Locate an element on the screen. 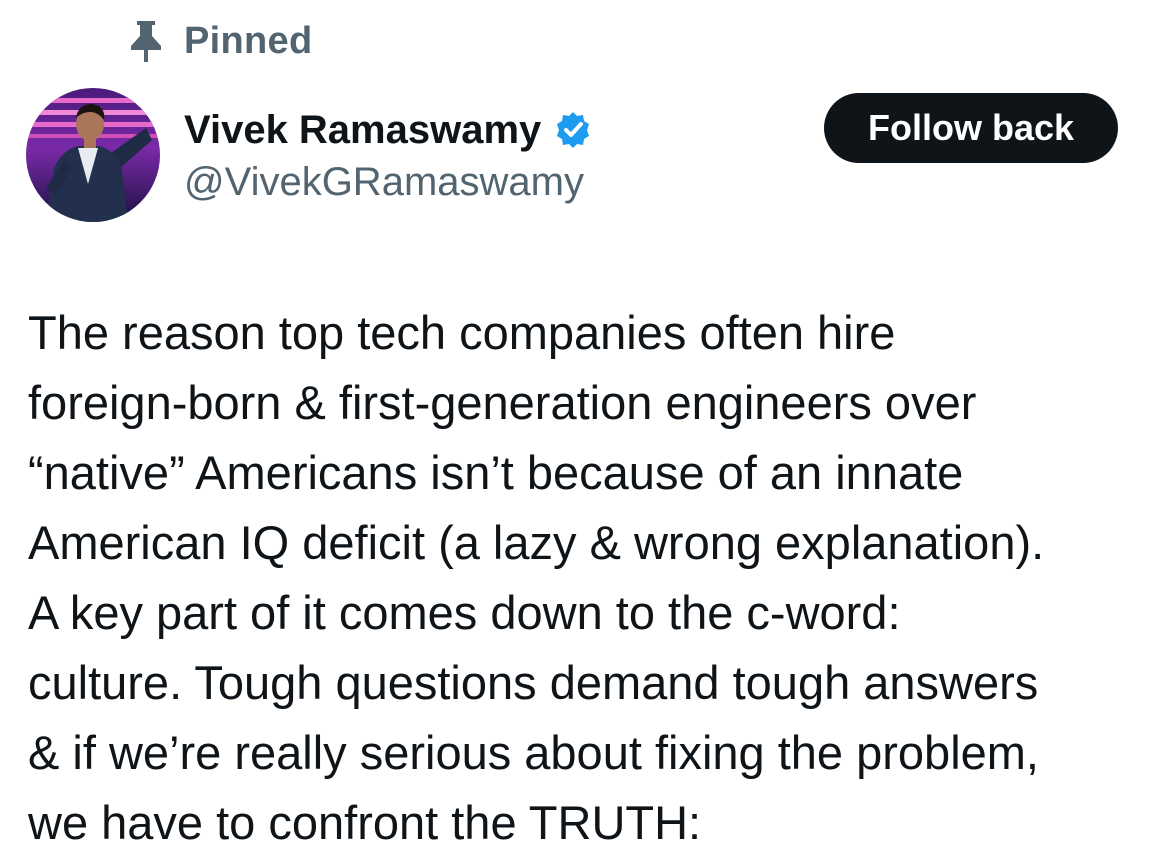  author-block: Vivek Ramaswamy @VivekGRamaswamy is located at coordinates (388, 153).